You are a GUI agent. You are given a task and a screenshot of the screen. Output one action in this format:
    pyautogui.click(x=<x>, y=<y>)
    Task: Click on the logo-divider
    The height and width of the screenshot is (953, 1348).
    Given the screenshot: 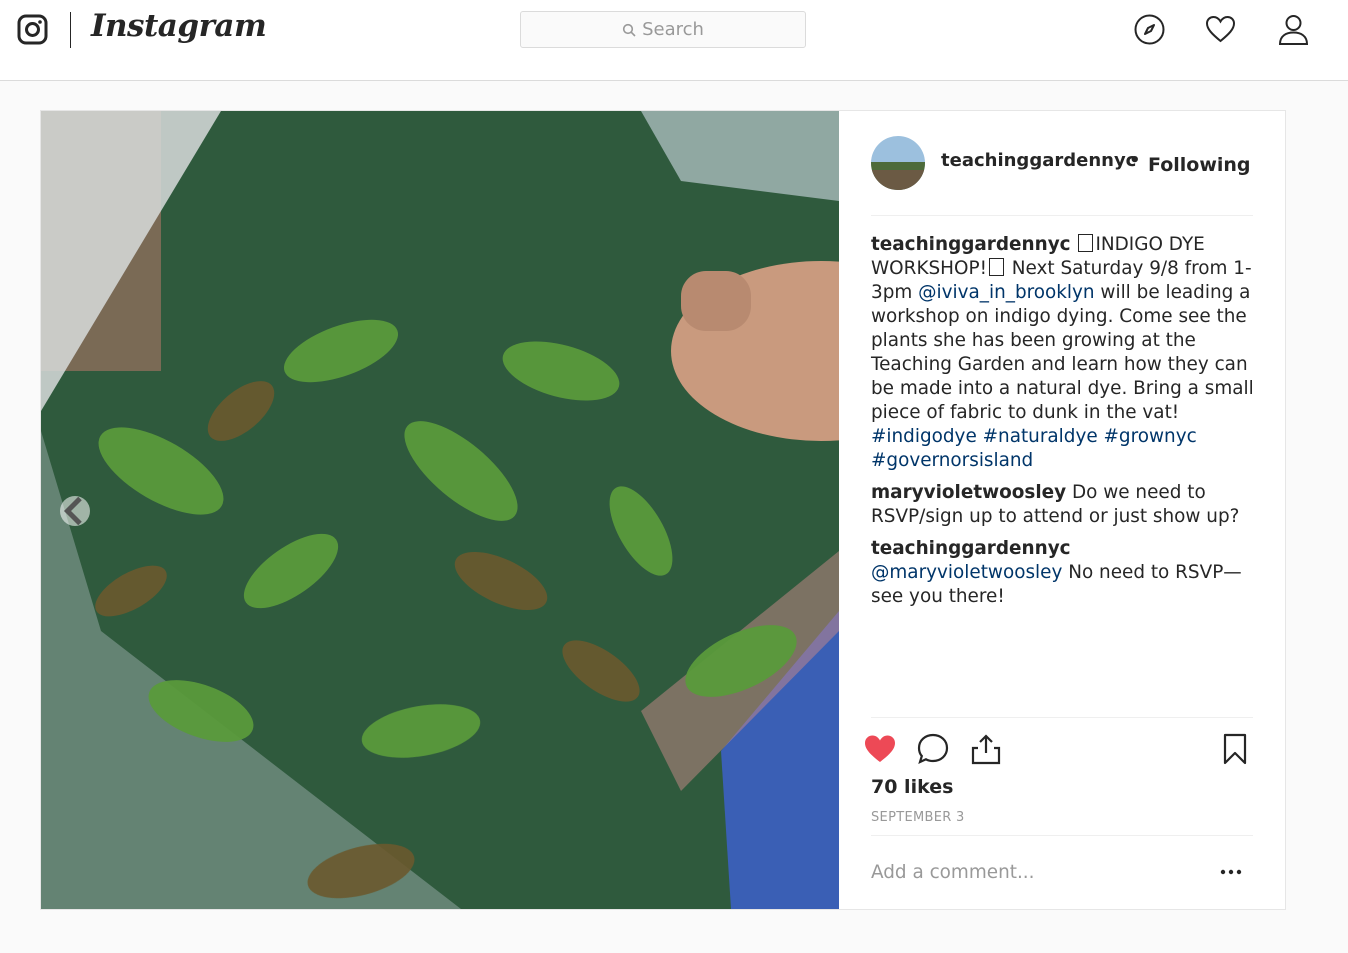 What is the action you would take?
    pyautogui.click(x=70, y=30)
    